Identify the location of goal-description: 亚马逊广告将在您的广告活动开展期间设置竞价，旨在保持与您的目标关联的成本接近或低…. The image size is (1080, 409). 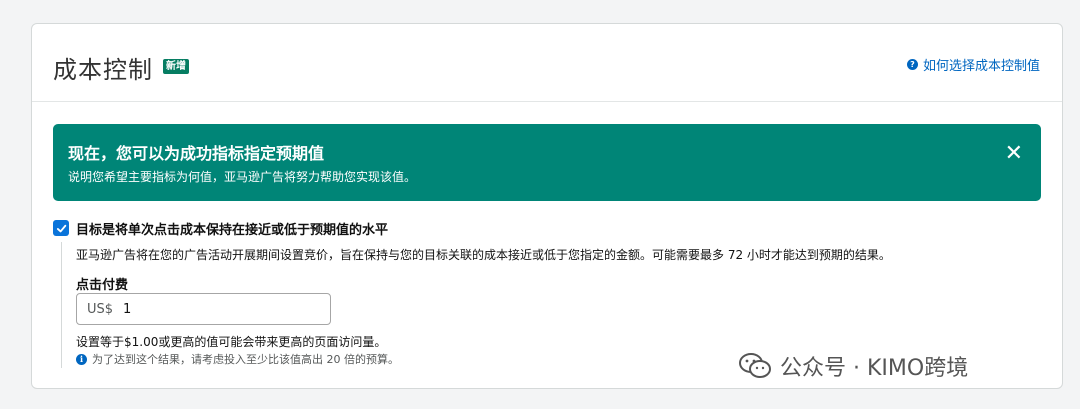
(483, 255).